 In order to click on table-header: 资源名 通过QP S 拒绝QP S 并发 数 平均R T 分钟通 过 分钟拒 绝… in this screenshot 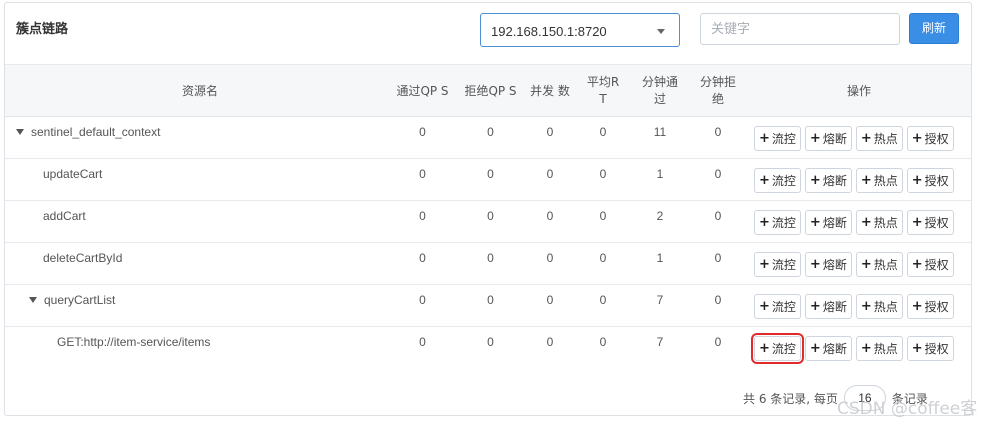, I will do `click(488, 91)`.